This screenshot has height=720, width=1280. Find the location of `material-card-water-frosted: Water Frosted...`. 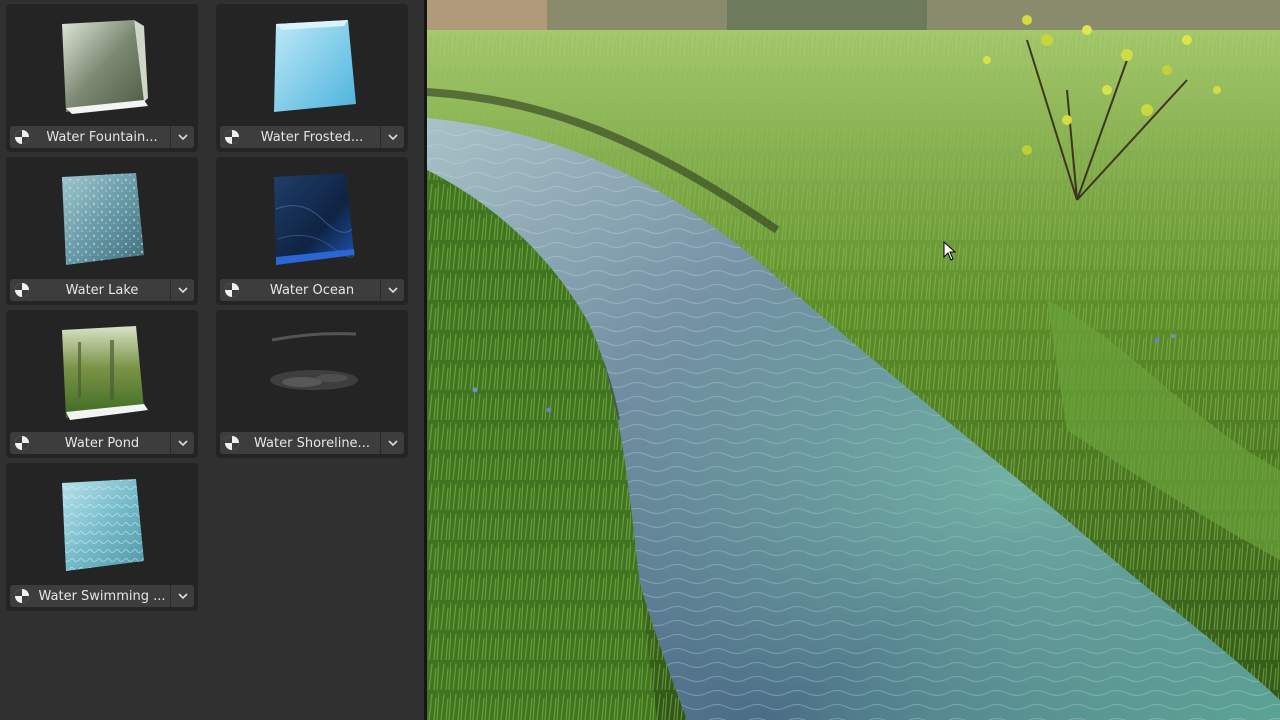

material-card-water-frosted: Water Frosted... is located at coordinates (312, 78).